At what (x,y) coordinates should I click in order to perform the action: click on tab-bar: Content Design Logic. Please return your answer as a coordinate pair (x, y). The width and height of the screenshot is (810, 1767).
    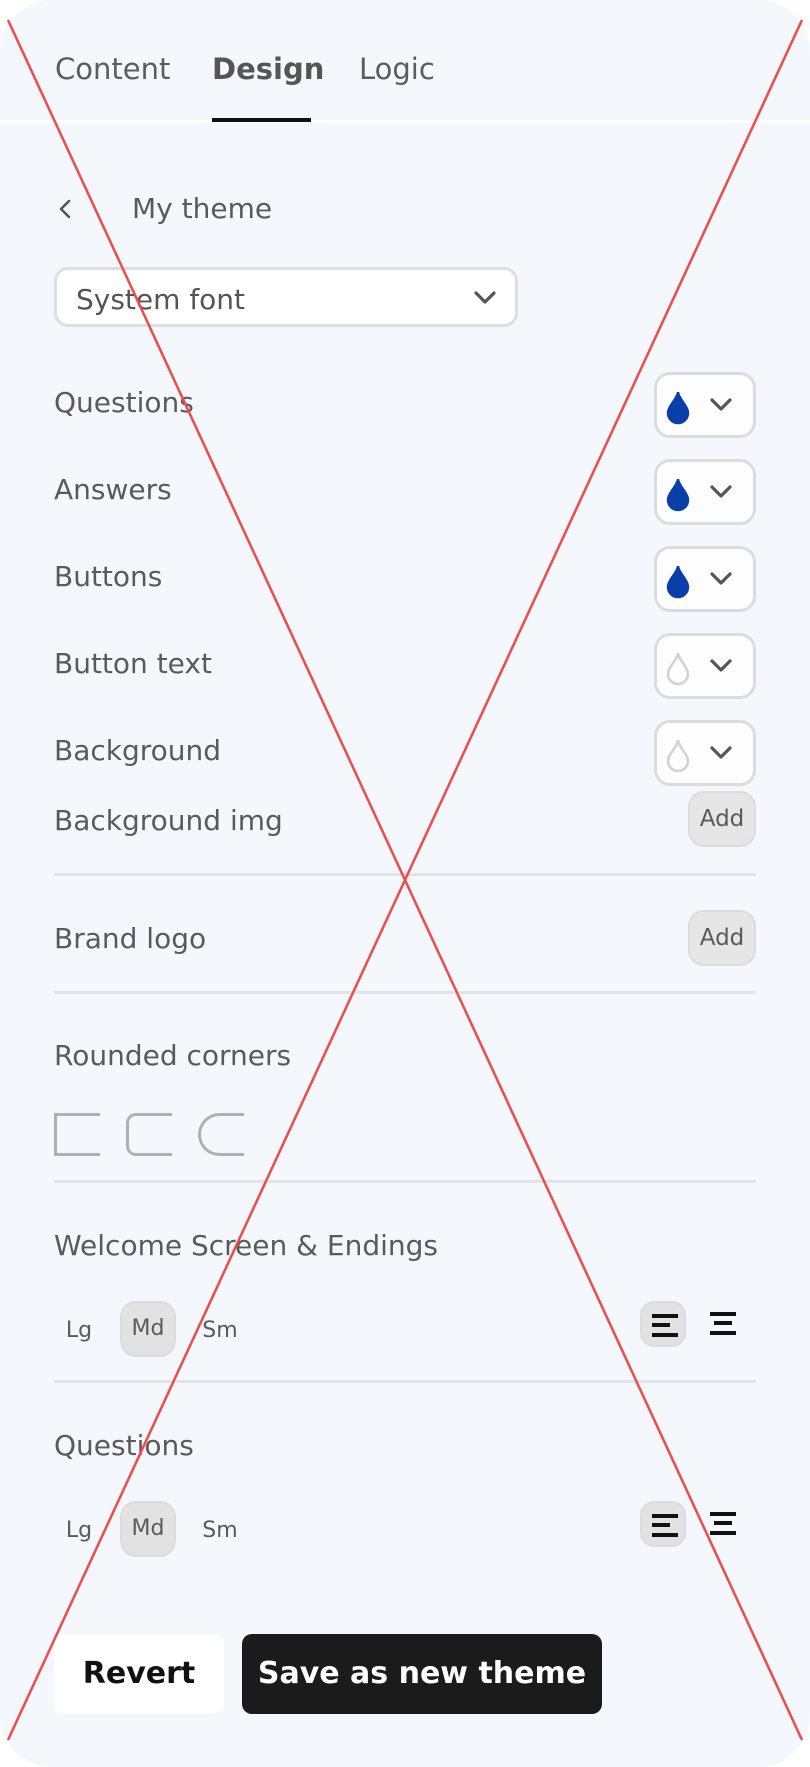
    Looking at the image, I should click on (405, 61).